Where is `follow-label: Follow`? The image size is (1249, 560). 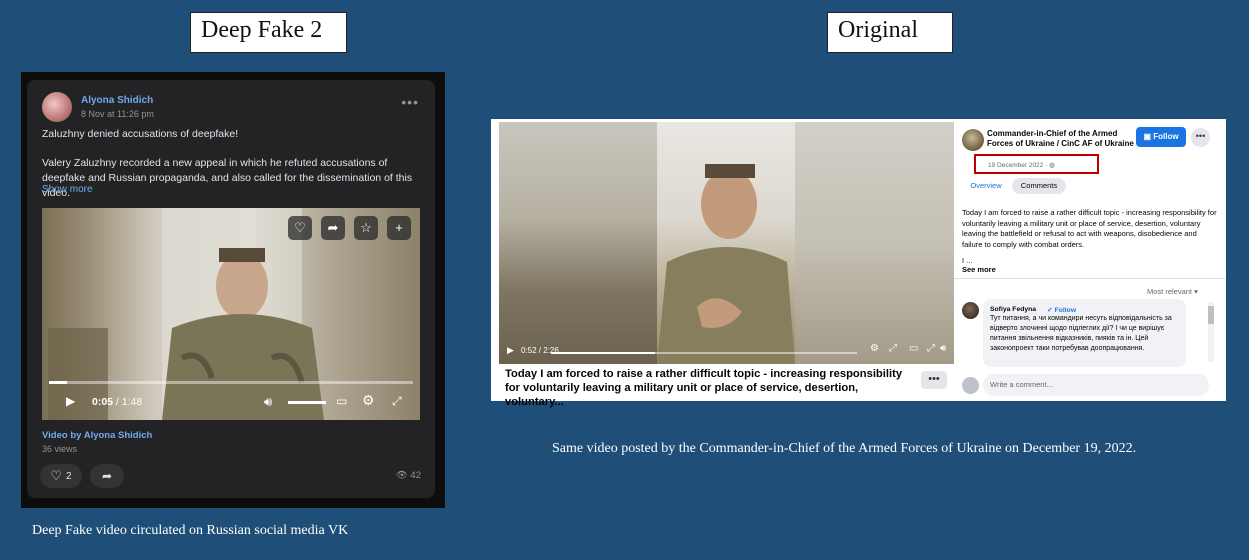
follow-label: Follow is located at coordinates (1166, 136).